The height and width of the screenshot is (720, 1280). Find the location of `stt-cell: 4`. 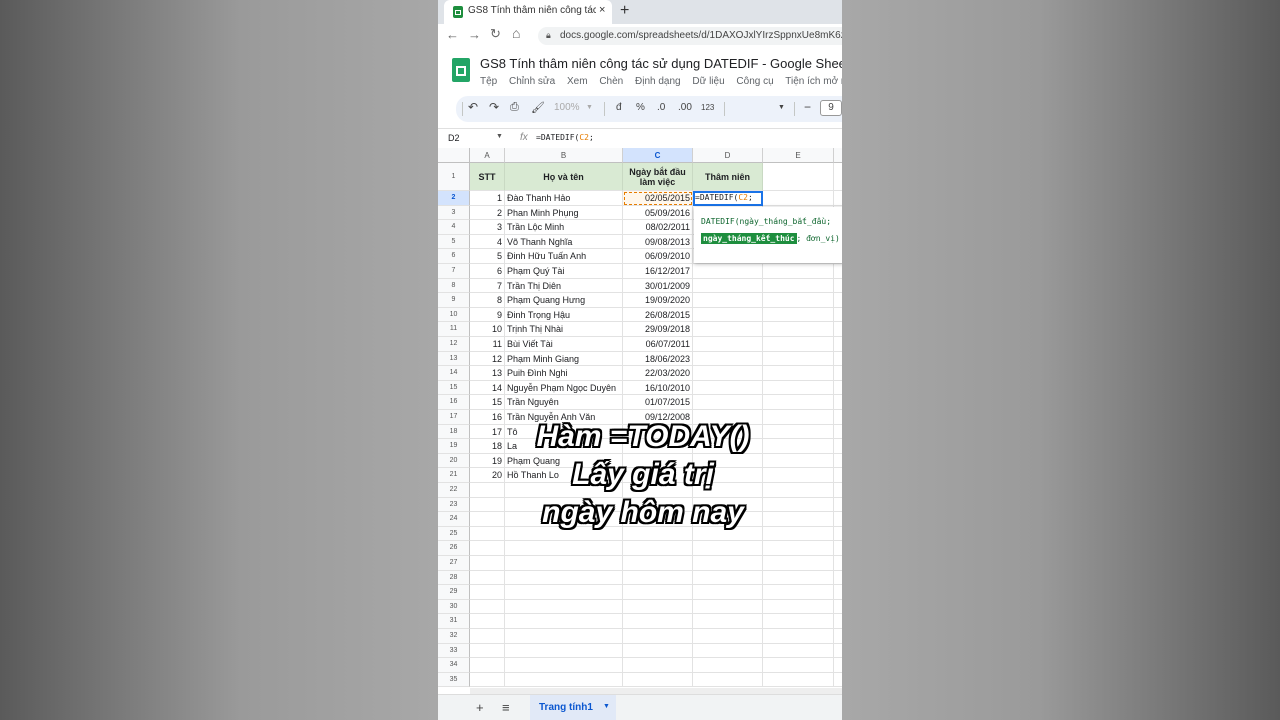

stt-cell: 4 is located at coordinates (487, 242).